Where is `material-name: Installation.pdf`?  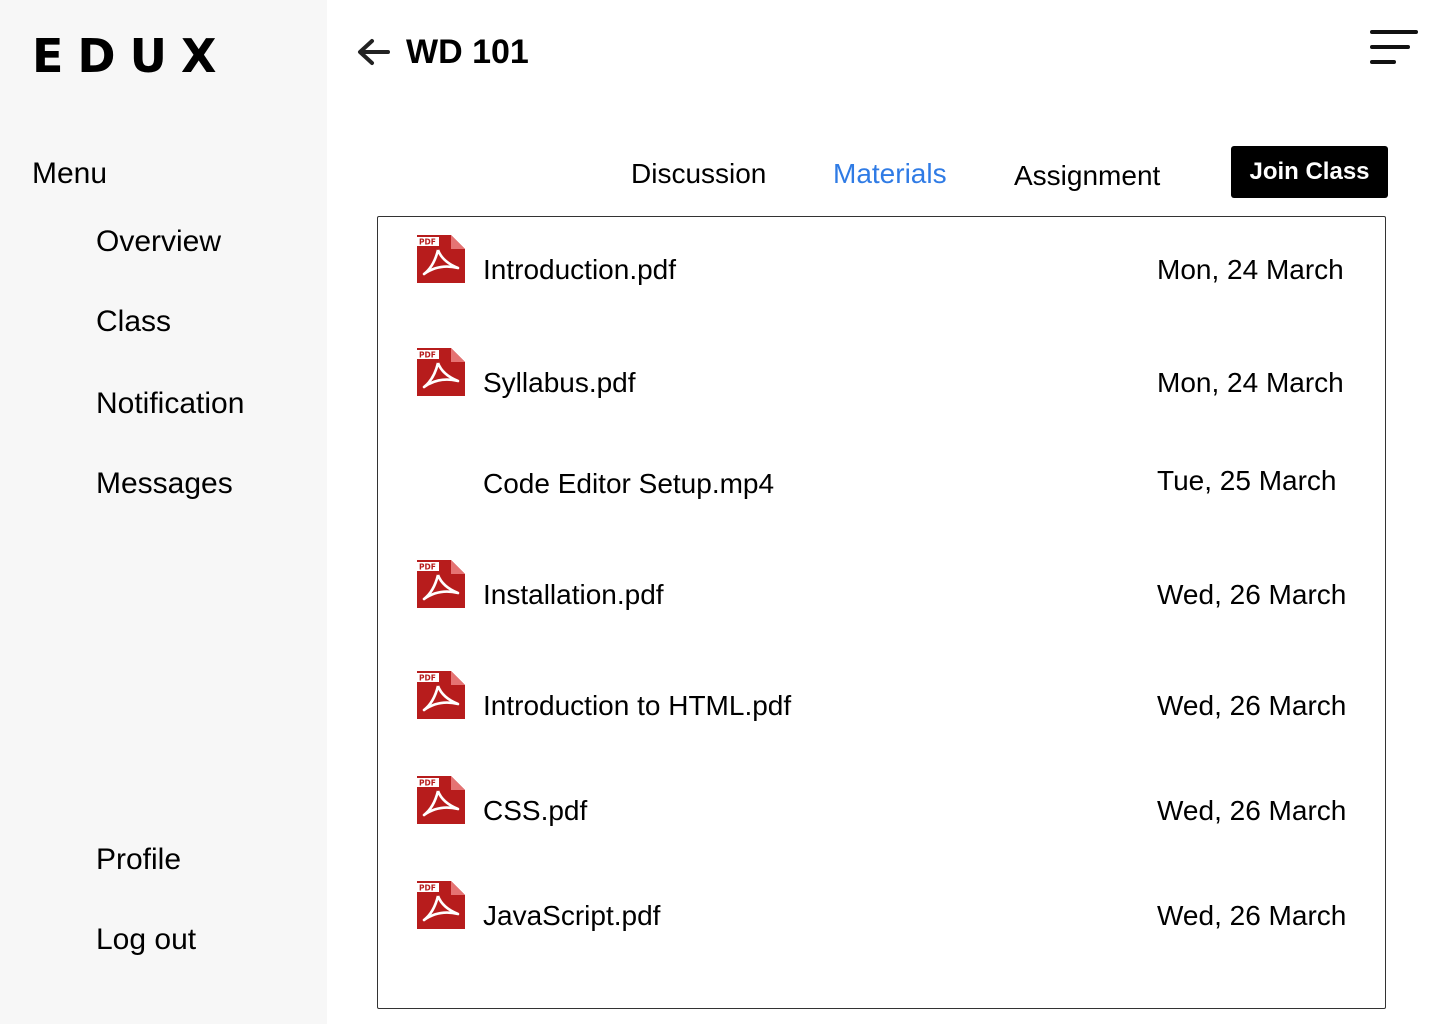 material-name: Installation.pdf is located at coordinates (573, 595).